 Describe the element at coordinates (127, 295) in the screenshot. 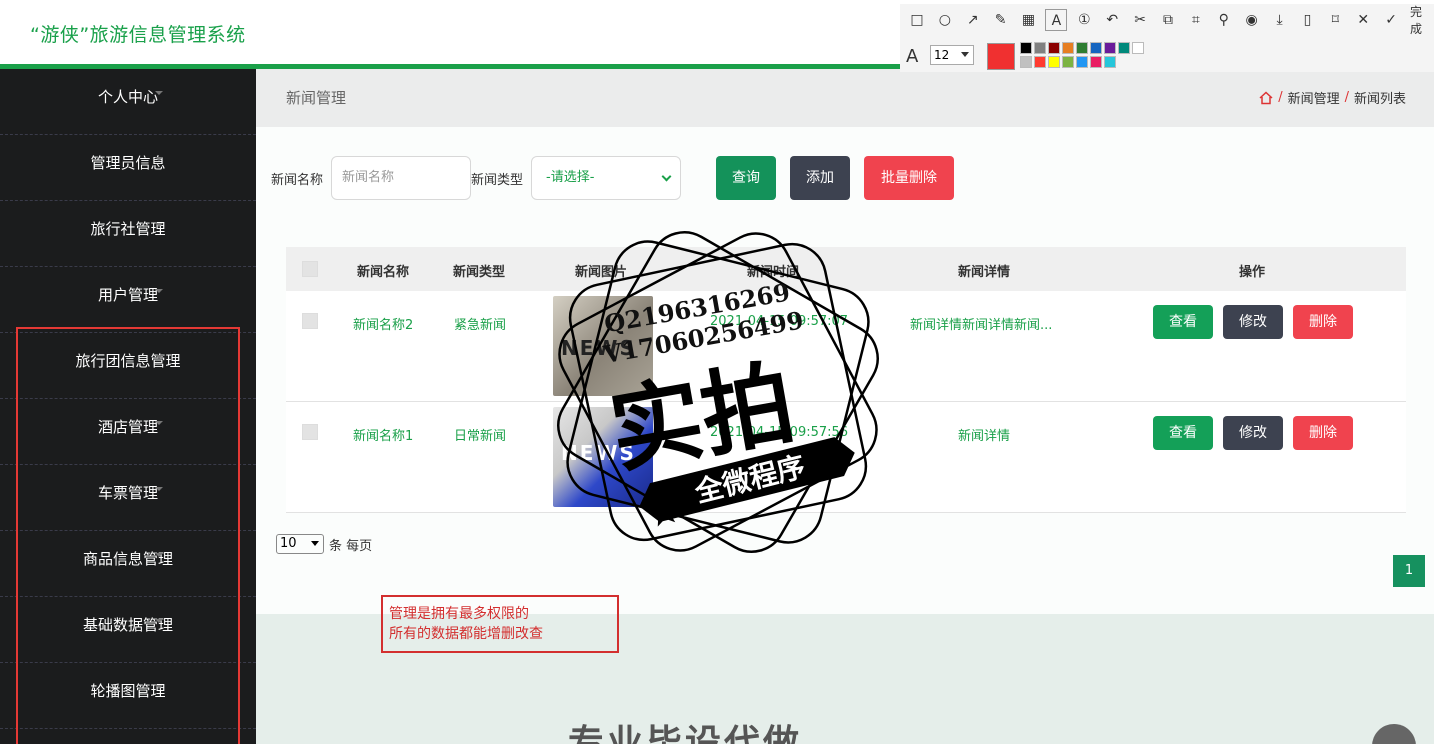

I see `sidebar-item-label: 用户管理` at that location.